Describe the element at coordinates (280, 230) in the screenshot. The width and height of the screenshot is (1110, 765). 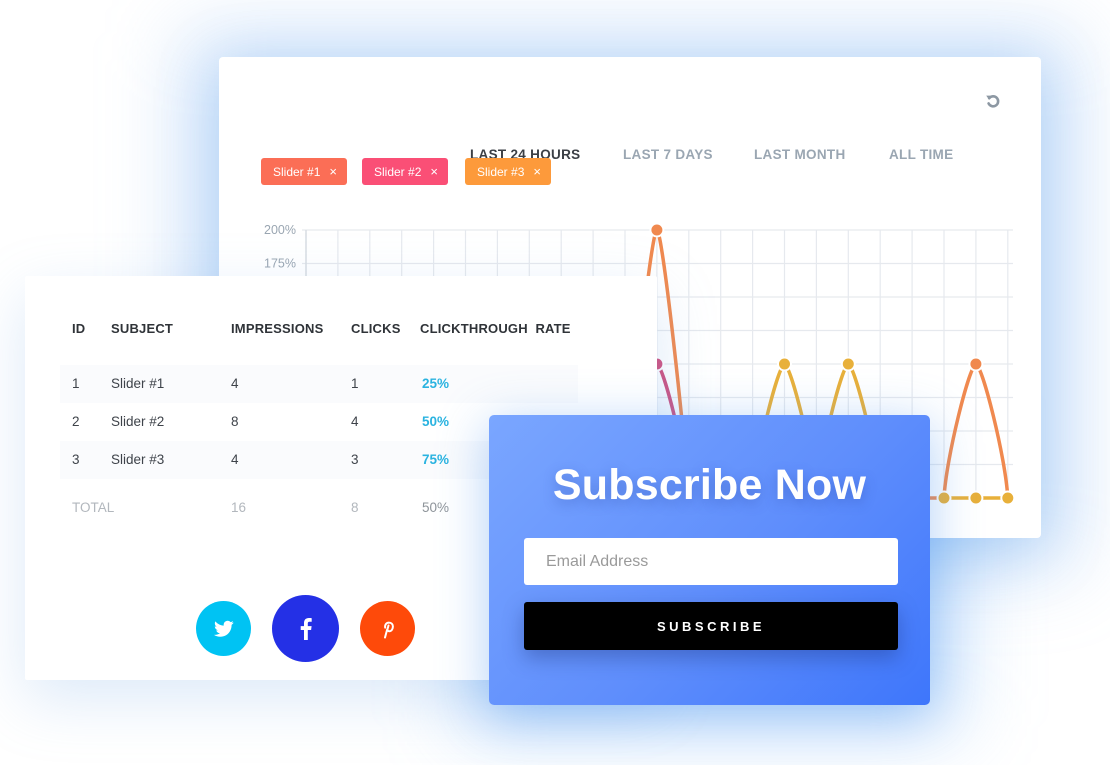
I see `y-tick-label: 200%` at that location.